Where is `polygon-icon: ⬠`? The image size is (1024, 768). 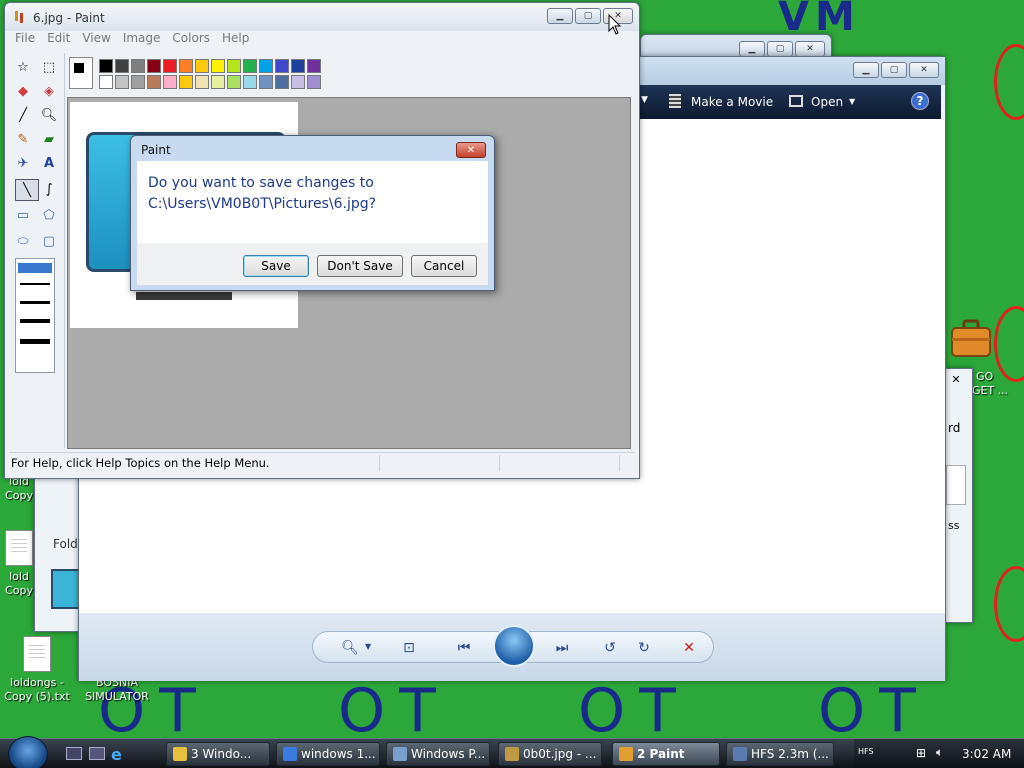
polygon-icon: ⬠ is located at coordinates (49, 215).